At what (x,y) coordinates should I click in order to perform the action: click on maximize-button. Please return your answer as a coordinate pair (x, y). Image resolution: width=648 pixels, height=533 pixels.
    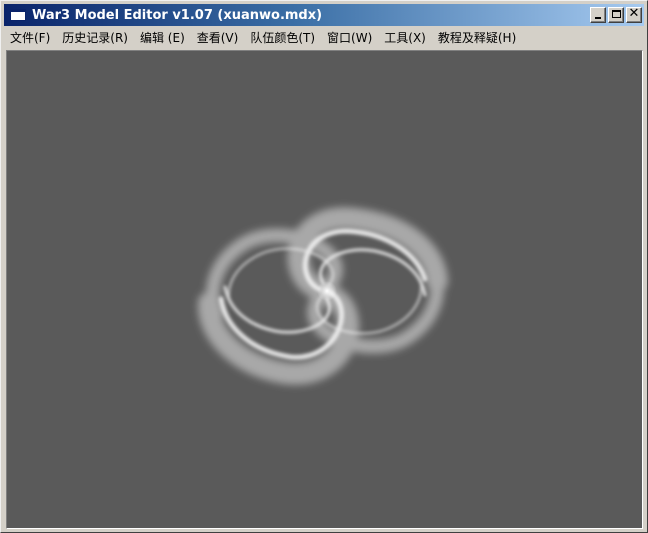
    Looking at the image, I should click on (616, 15).